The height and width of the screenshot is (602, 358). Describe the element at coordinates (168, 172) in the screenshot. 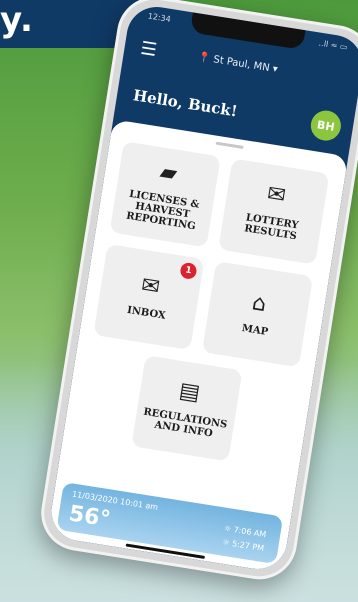

I see `licenses-icon: ▰` at that location.